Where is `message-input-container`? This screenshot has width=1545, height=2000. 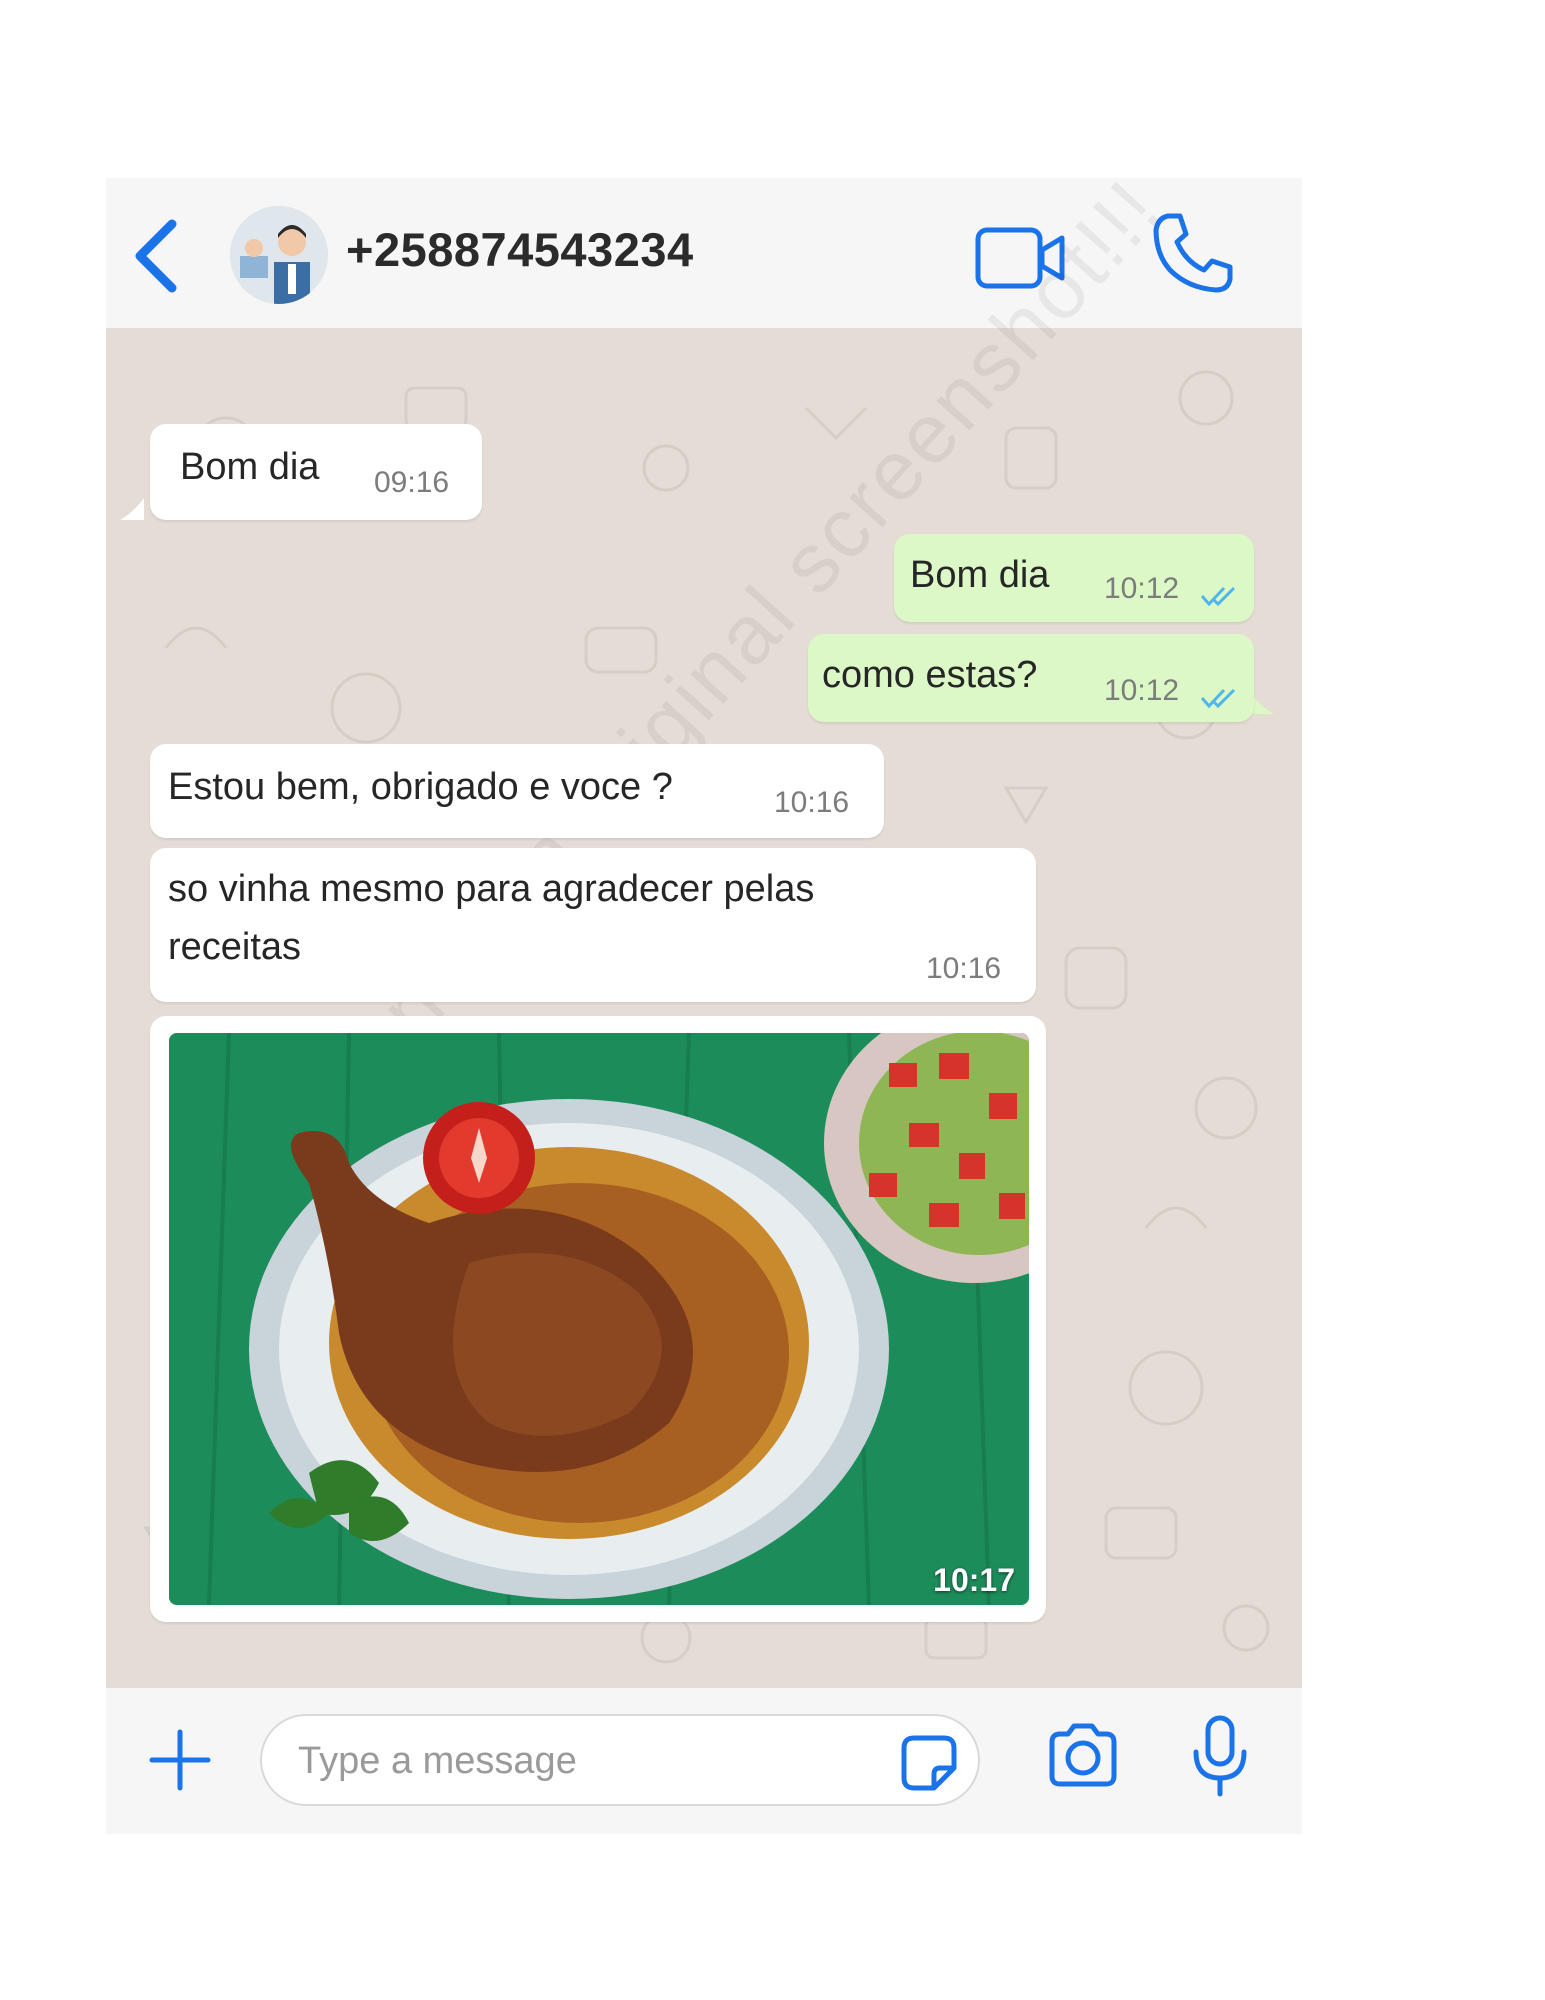
message-input-container is located at coordinates (620, 1760).